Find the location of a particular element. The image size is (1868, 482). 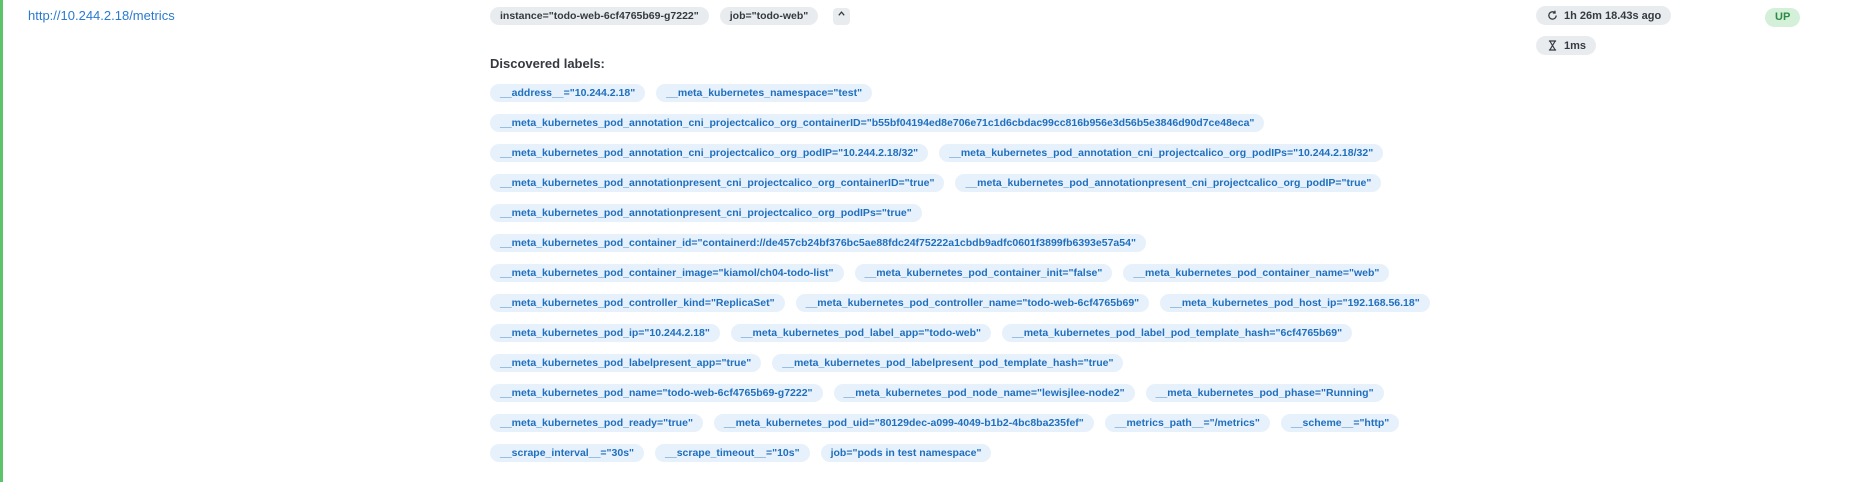

discovered-label: __scrape_interval__="30s" is located at coordinates (567, 453).